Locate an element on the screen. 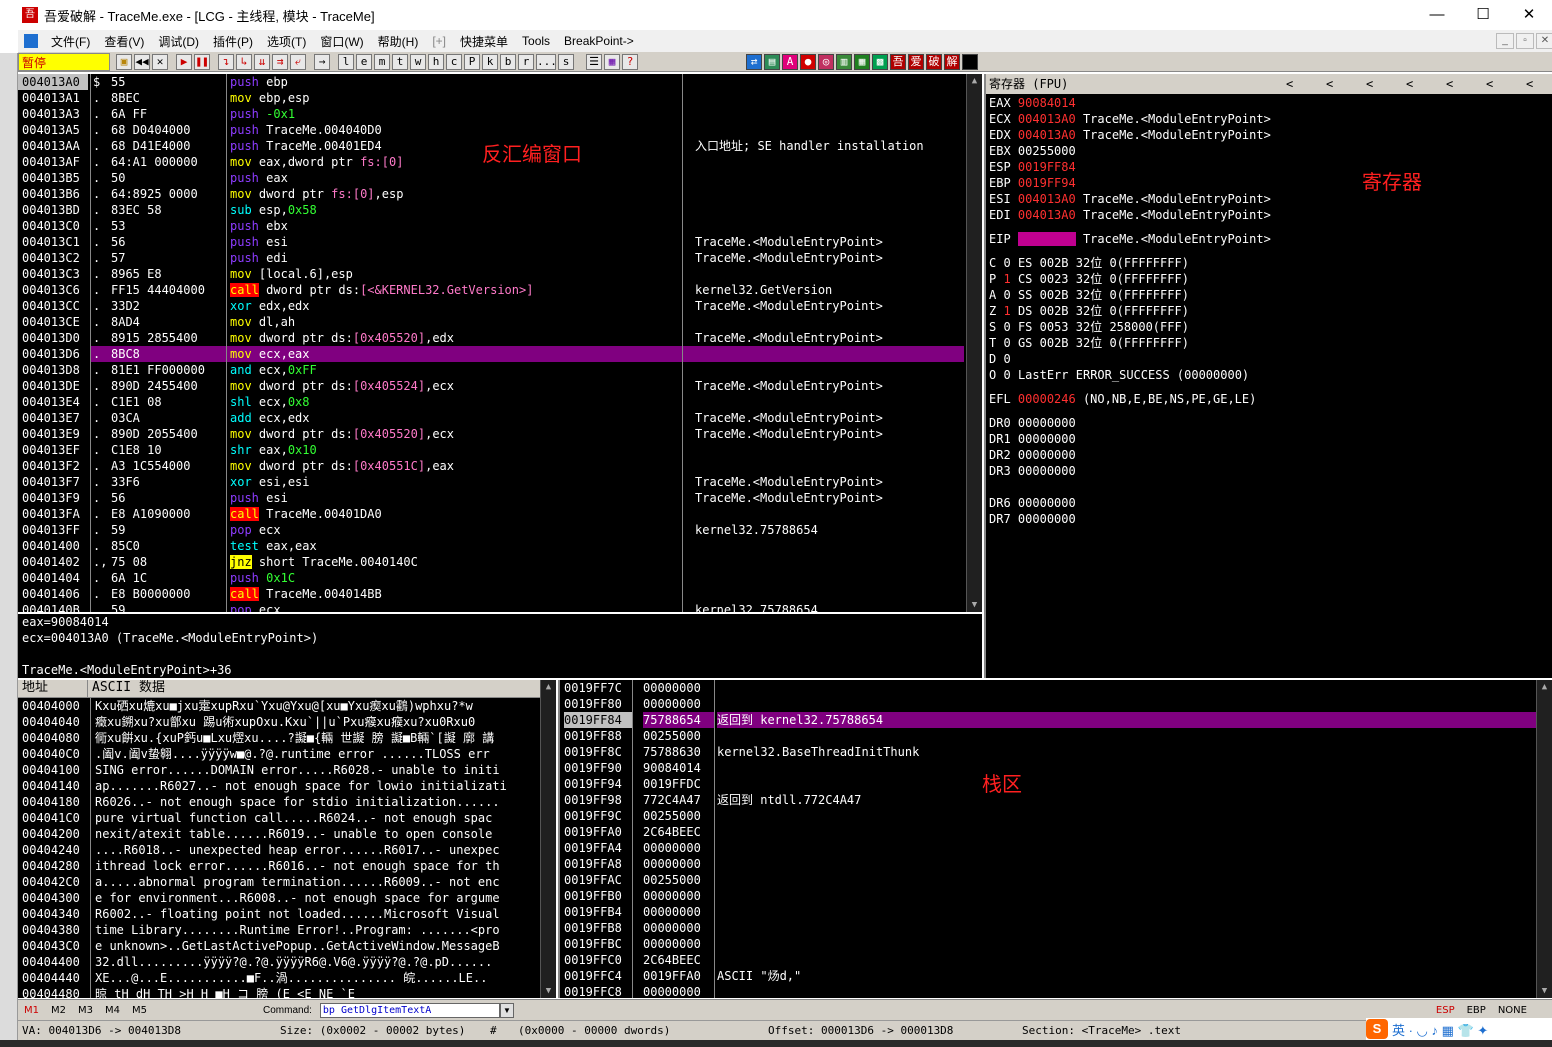 The width and height of the screenshot is (1552, 1047). stack-address: 0019FFB0 is located at coordinates (598, 896).